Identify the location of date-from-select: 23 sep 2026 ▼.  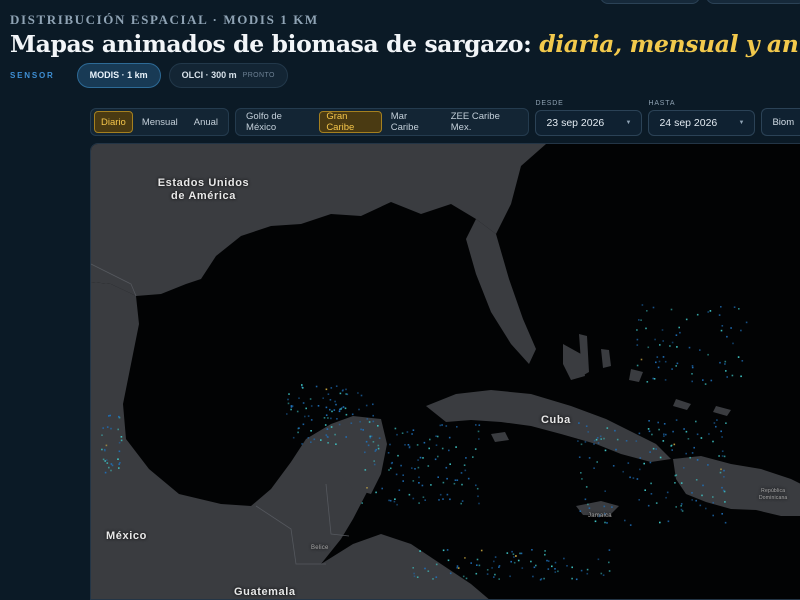
(589, 123).